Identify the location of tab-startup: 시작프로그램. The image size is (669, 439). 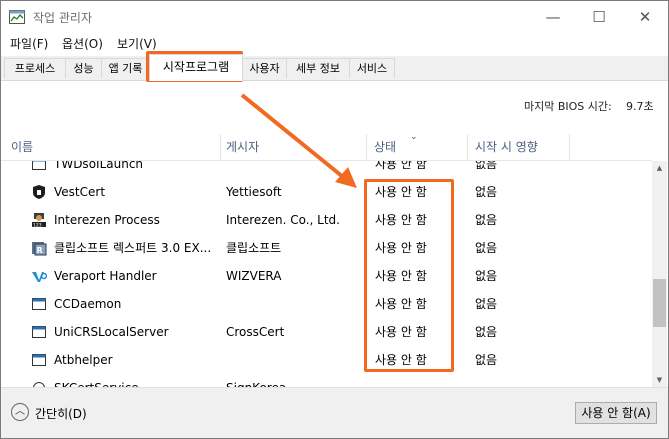
(196, 67).